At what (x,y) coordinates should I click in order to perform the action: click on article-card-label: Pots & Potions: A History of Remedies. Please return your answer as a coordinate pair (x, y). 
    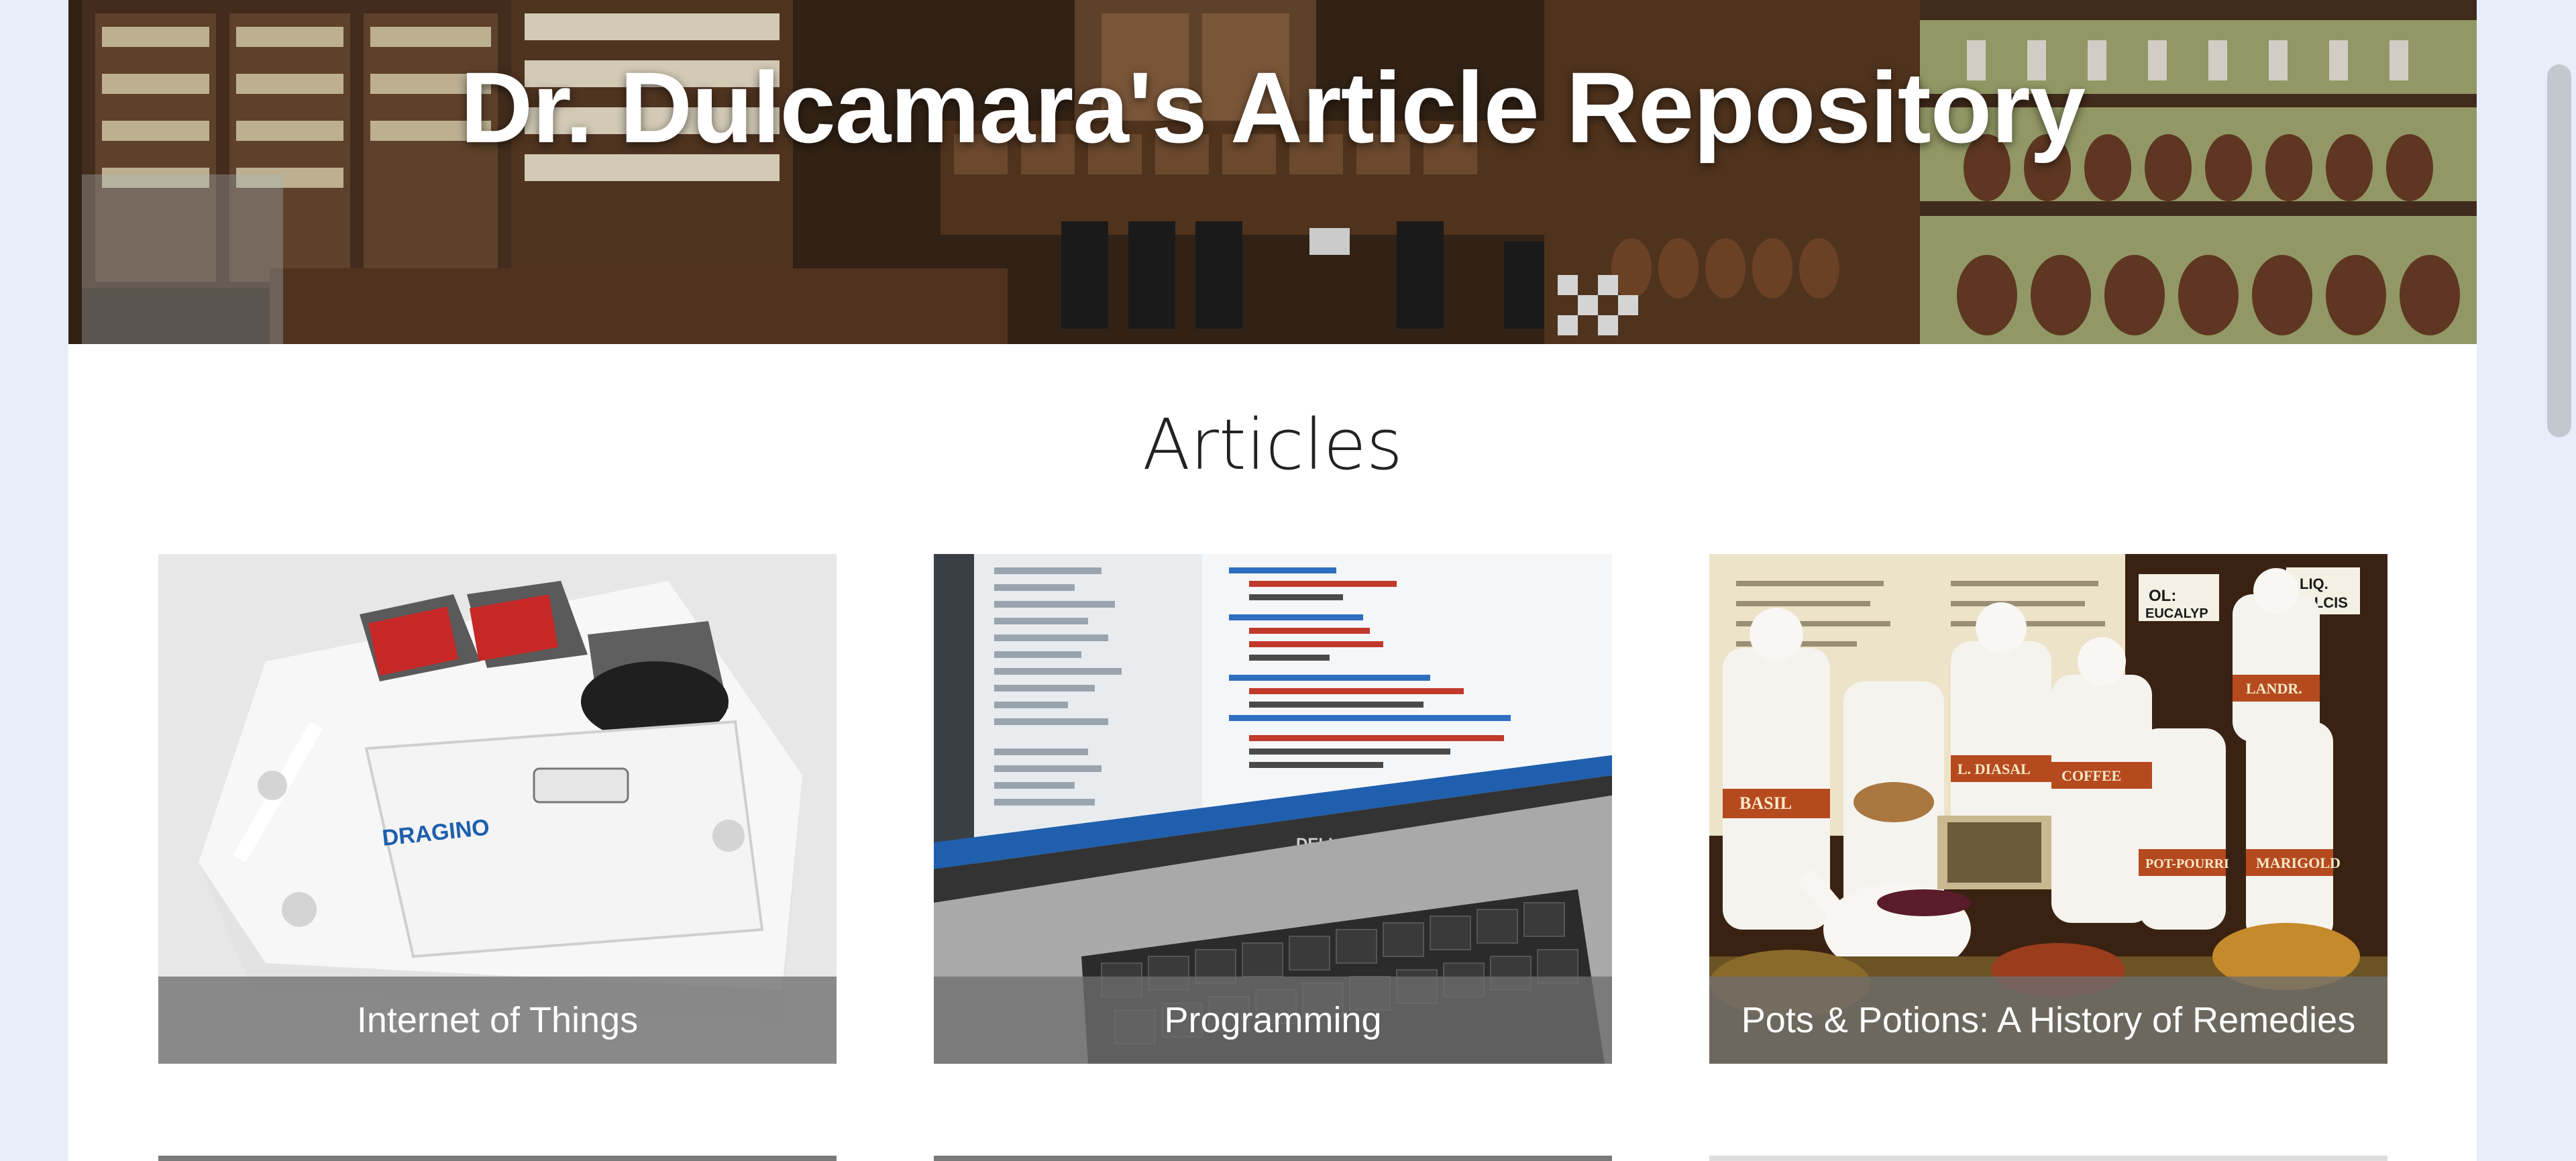
    Looking at the image, I should click on (2048, 1020).